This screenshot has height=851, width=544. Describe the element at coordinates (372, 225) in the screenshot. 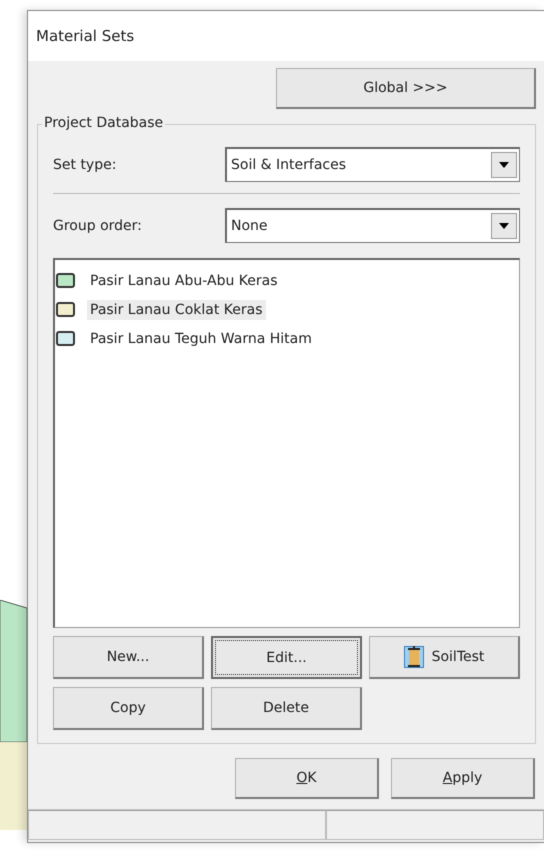

I see `dropdown: None` at that location.